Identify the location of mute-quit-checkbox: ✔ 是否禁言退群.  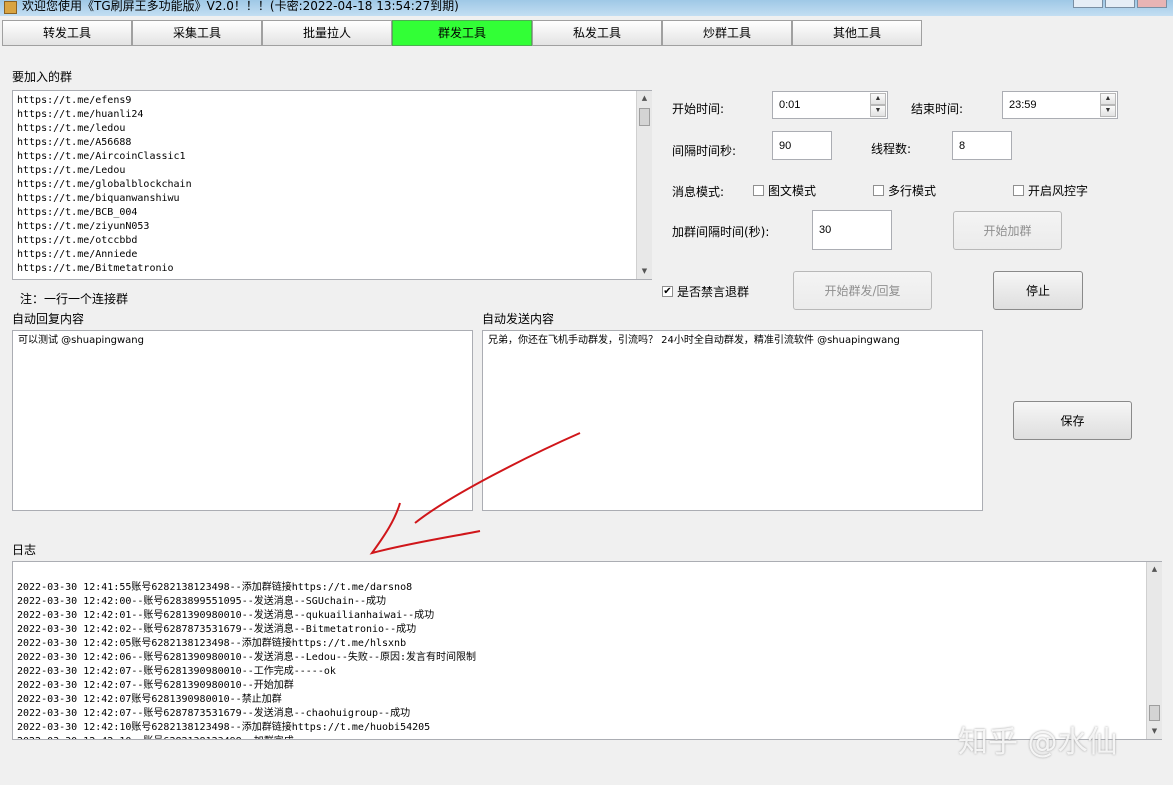
(705, 291).